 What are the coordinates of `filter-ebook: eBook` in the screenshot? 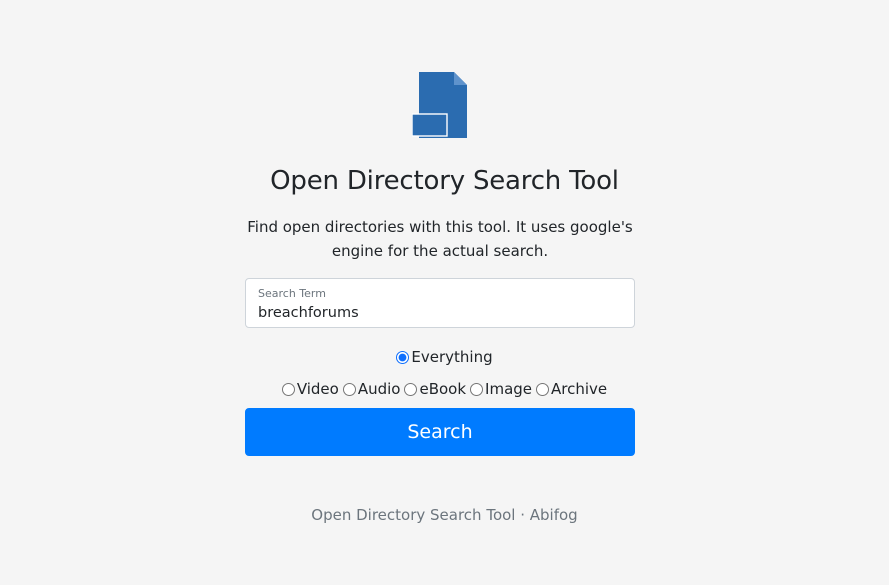 It's located at (435, 389).